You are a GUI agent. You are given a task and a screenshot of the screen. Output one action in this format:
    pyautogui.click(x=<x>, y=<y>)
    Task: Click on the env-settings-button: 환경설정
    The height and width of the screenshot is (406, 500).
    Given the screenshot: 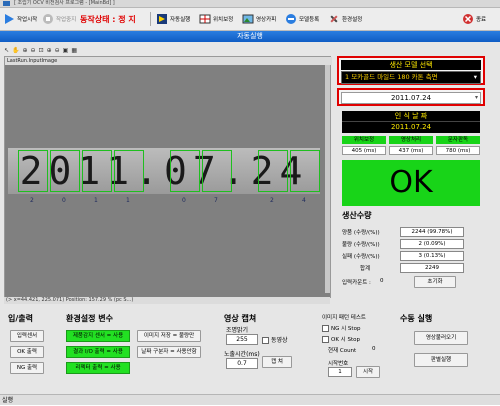 What is the action you would take?
    pyautogui.click(x=345, y=19)
    